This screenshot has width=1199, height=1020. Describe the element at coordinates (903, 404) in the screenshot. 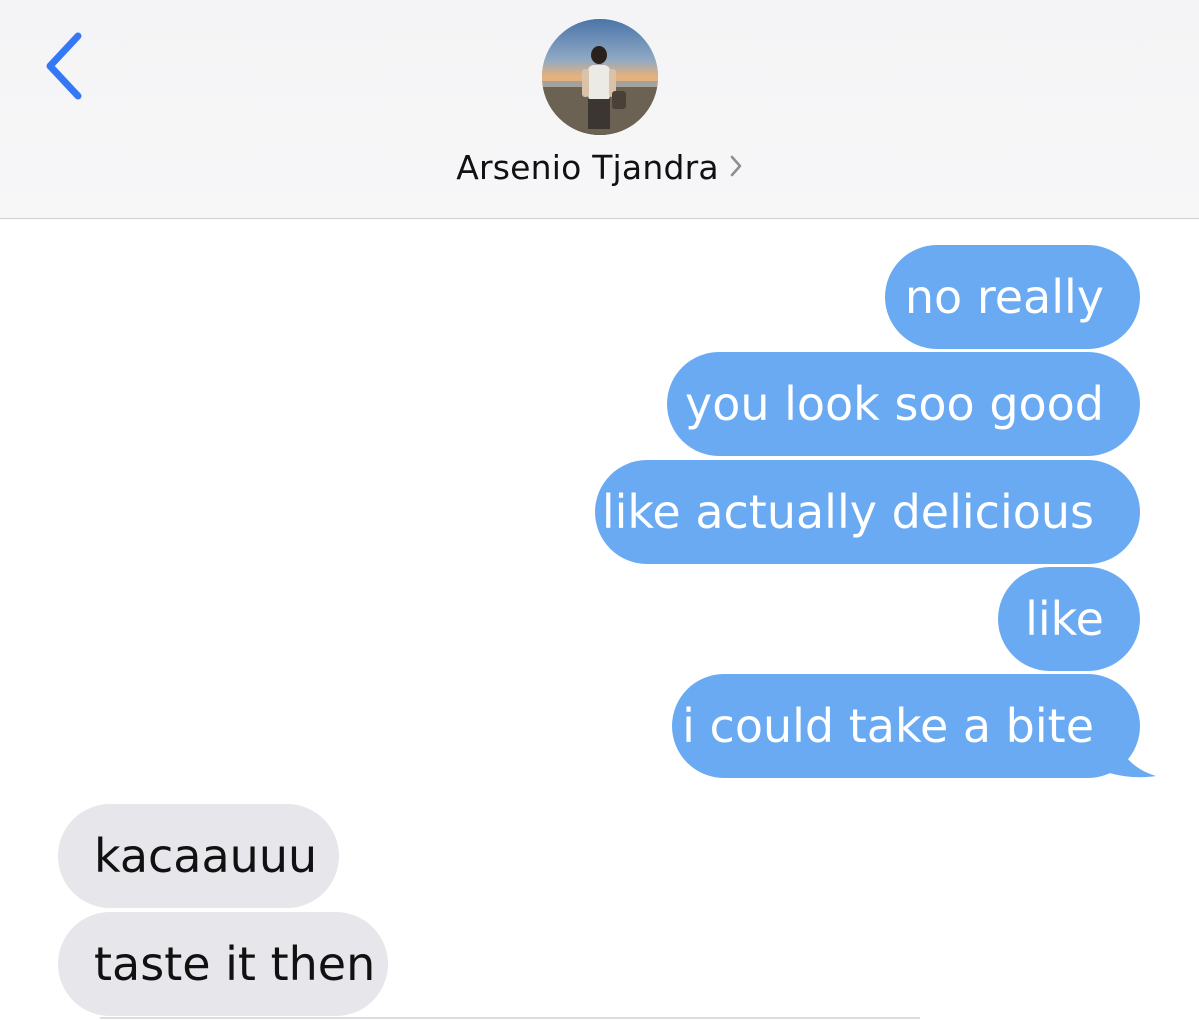

I see `message-bubble-sent: you look soo good` at that location.